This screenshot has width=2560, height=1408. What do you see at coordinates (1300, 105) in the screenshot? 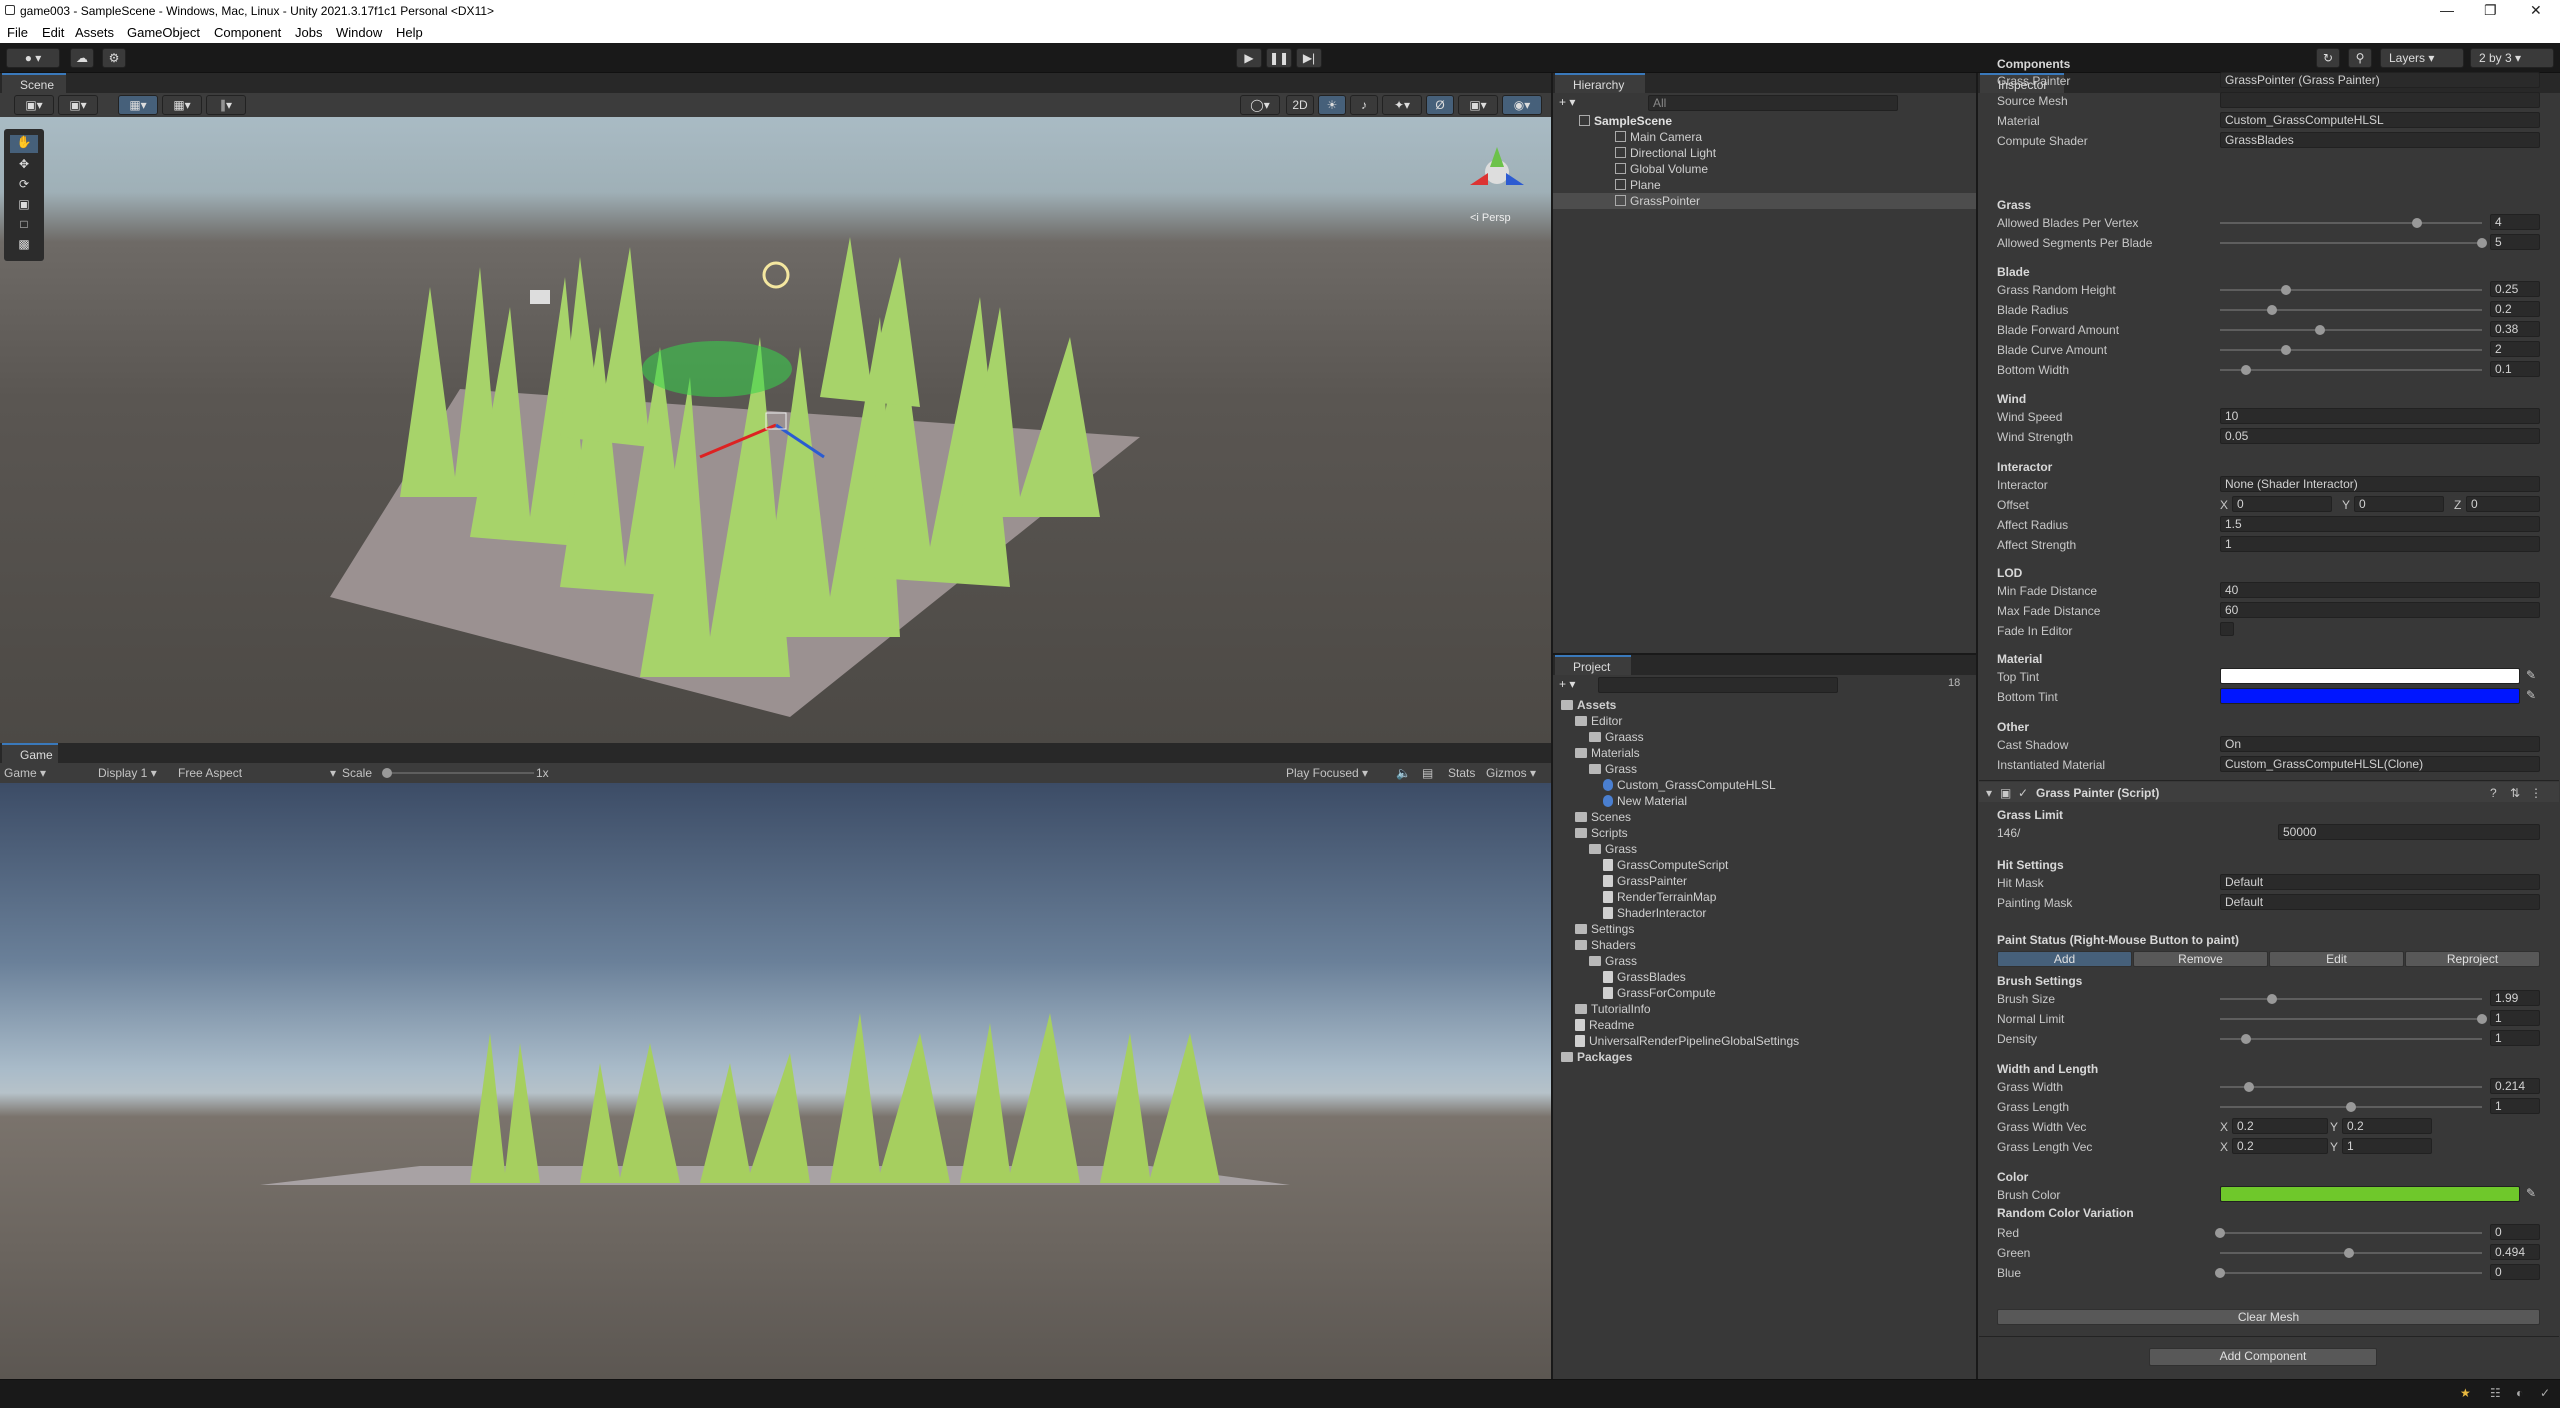
I see `2d-toggle: 2D` at bounding box center [1300, 105].